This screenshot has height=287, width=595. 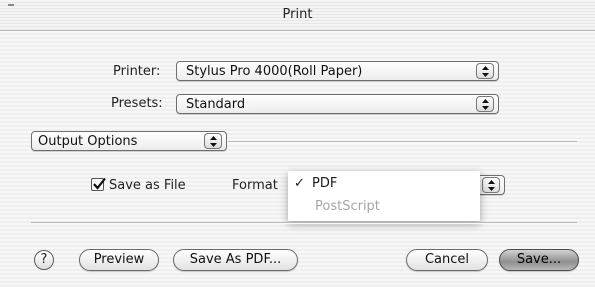 I want to click on checkmark-icon: ✓, so click(x=299, y=183).